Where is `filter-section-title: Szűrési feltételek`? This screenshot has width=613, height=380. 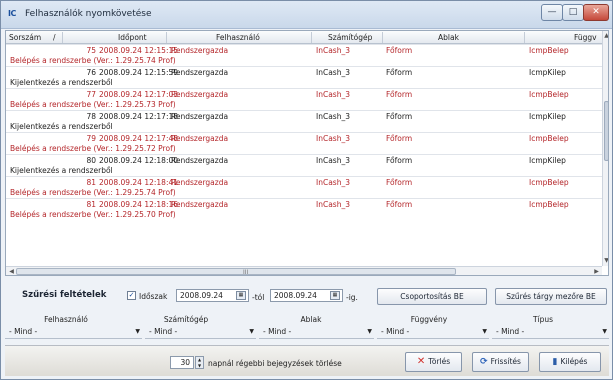 filter-section-title: Szűrési feltételek is located at coordinates (64, 295).